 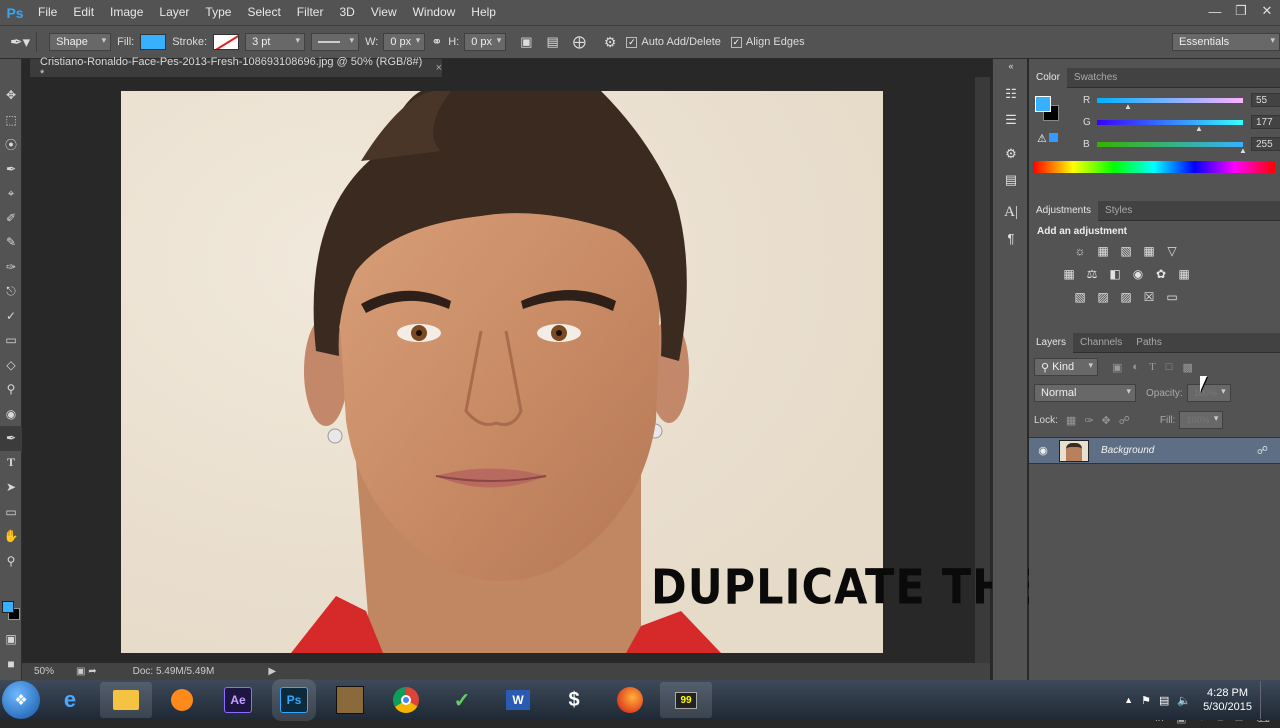 I want to click on taskbar-camtasia-icon: ✓, so click(x=462, y=700).